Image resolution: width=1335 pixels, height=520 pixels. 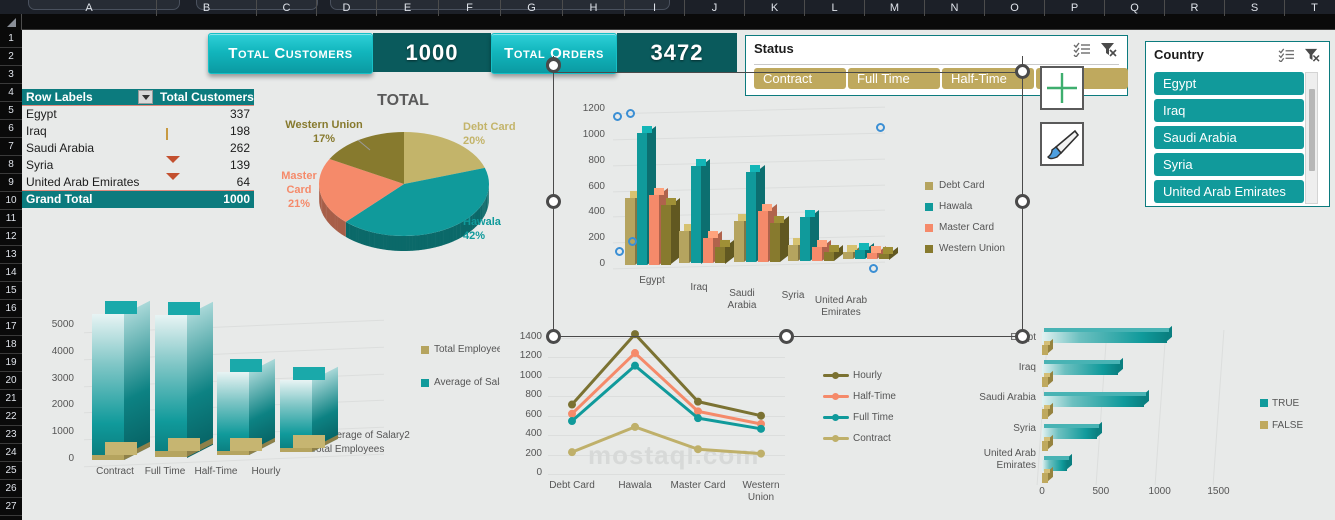 I want to click on column-header-J: J, so click(x=715, y=8).